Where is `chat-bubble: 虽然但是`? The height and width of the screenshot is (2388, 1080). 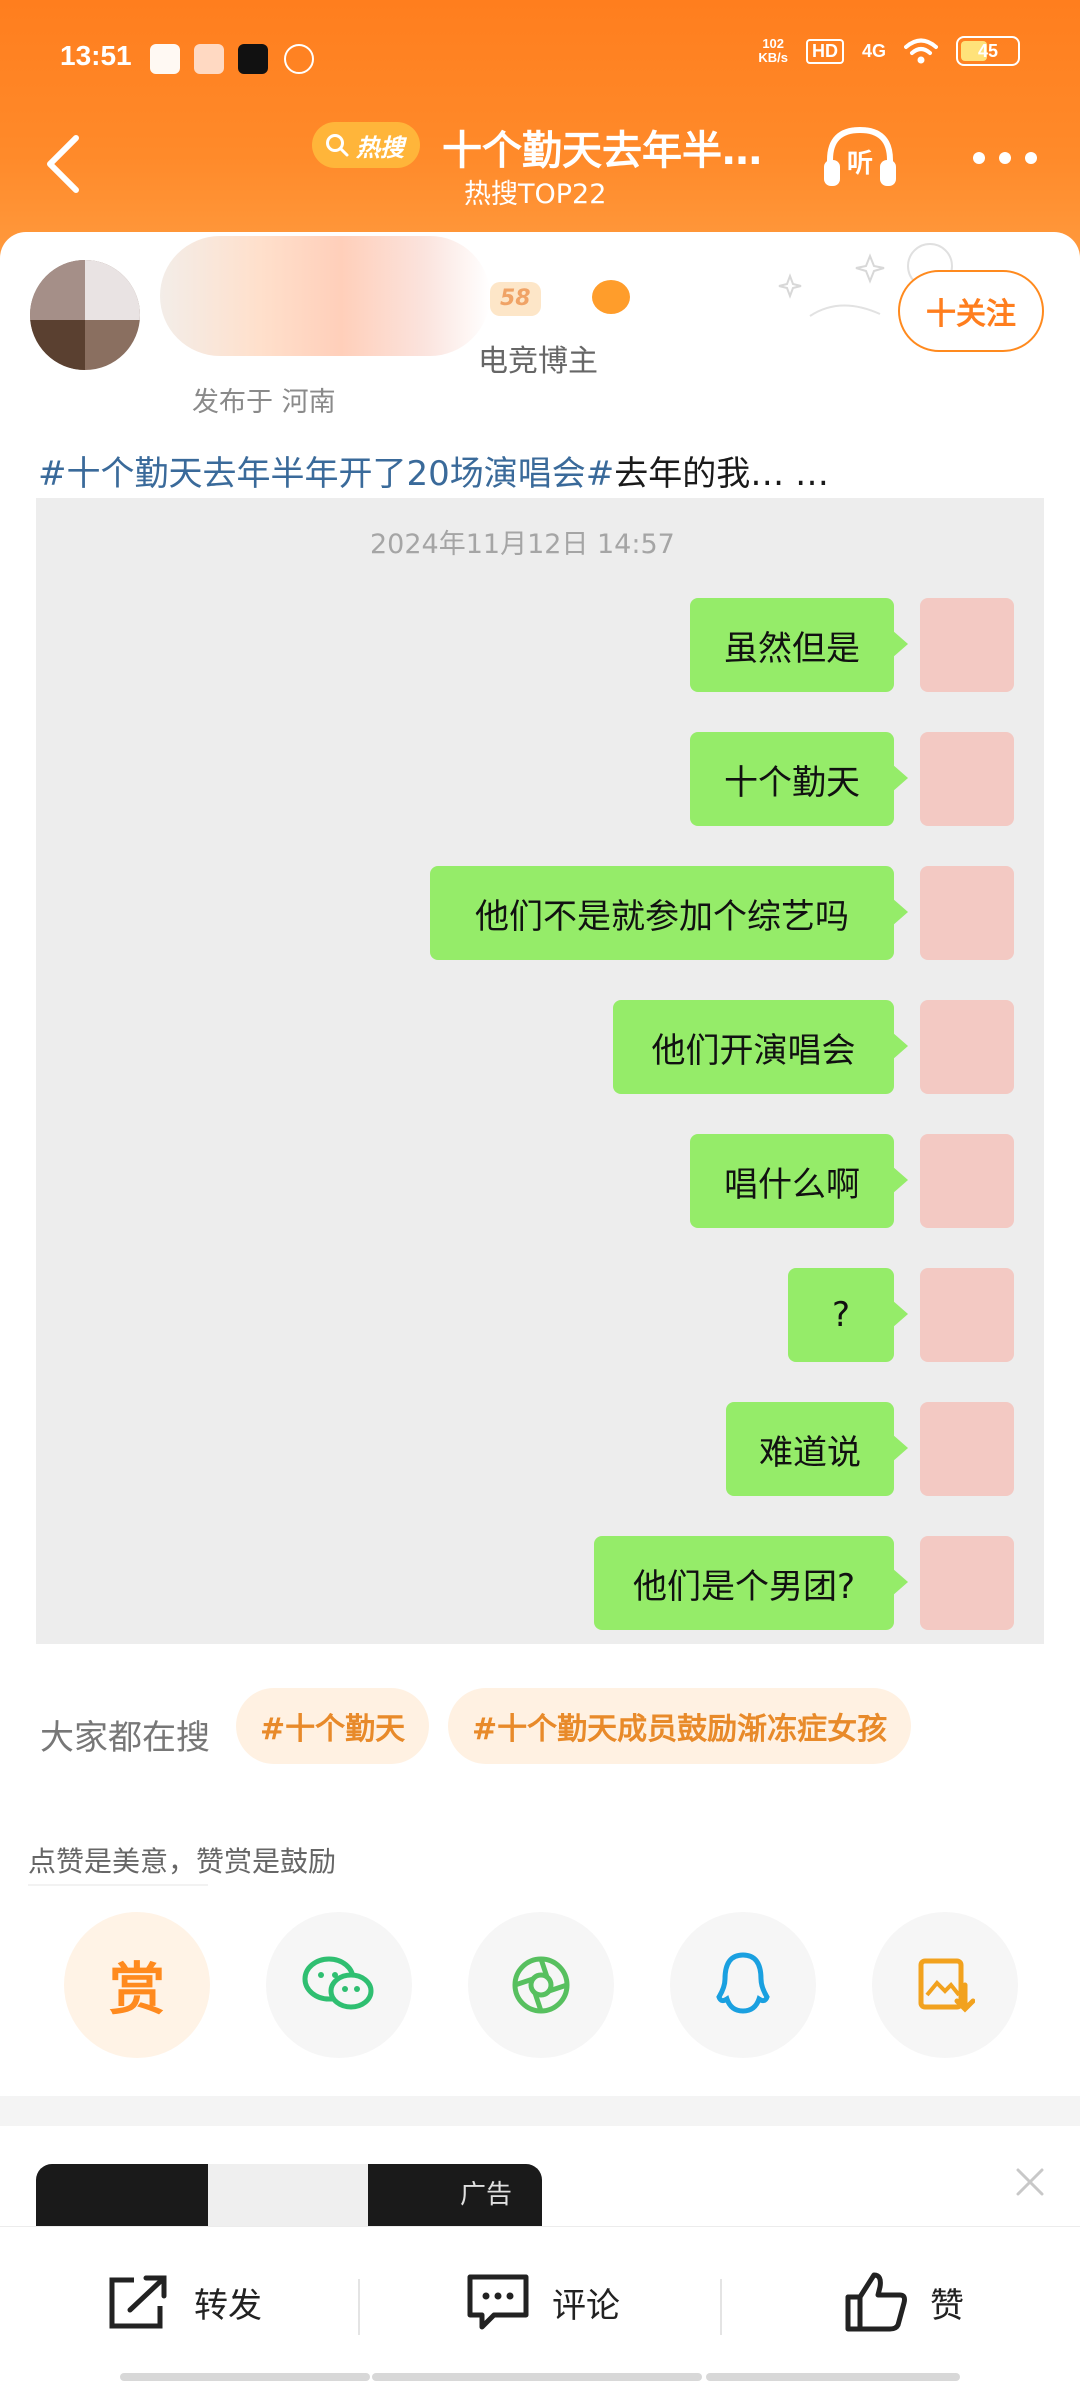 chat-bubble: 虽然但是 is located at coordinates (799, 645).